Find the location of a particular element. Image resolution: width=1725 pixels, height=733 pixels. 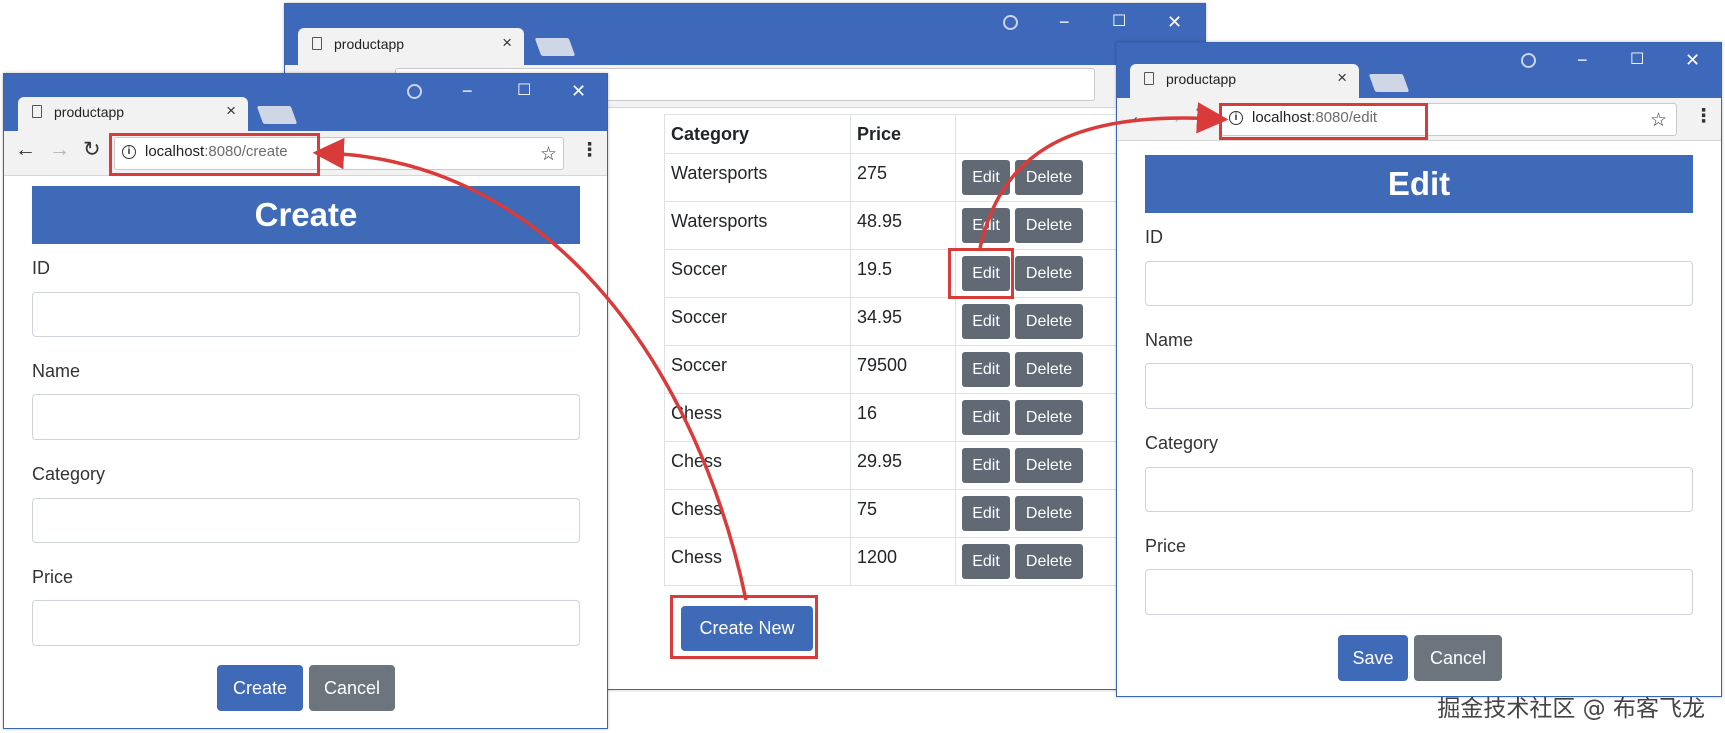

url-text: localhost:8080/edit is located at coordinates (1314, 117).